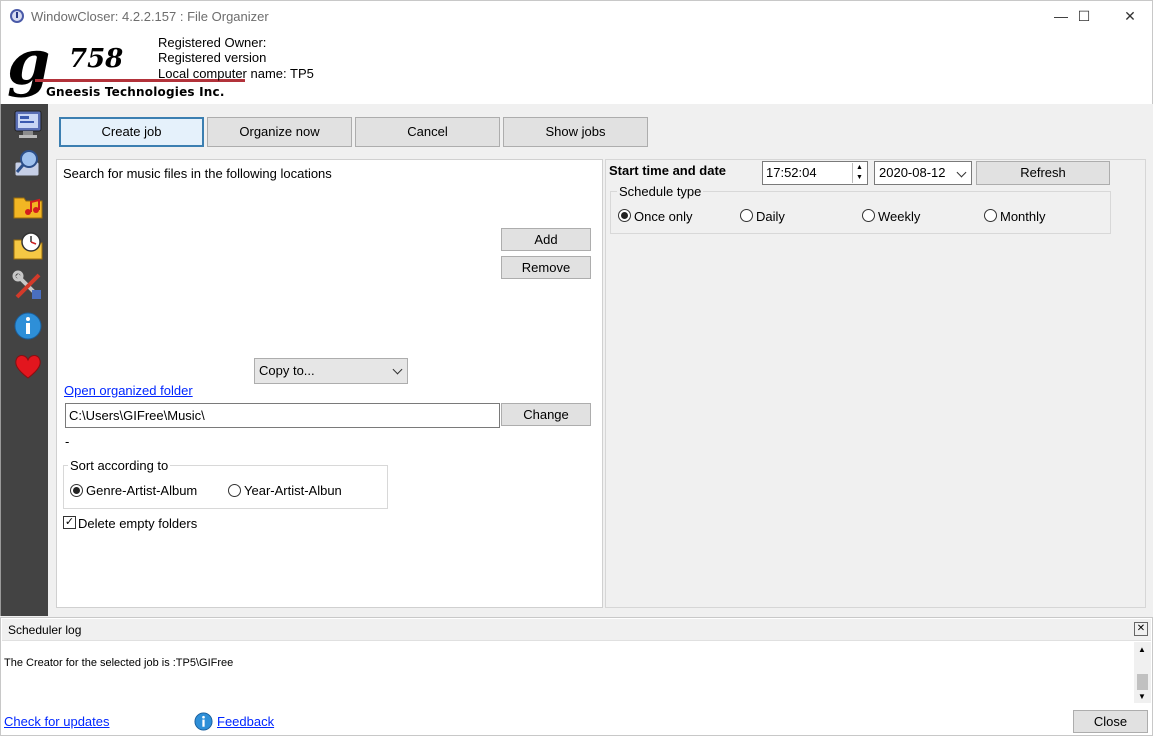 The width and height of the screenshot is (1153, 736). Describe the element at coordinates (236, 73) in the screenshot. I see `computer-name: Local computer name: TP5` at that location.